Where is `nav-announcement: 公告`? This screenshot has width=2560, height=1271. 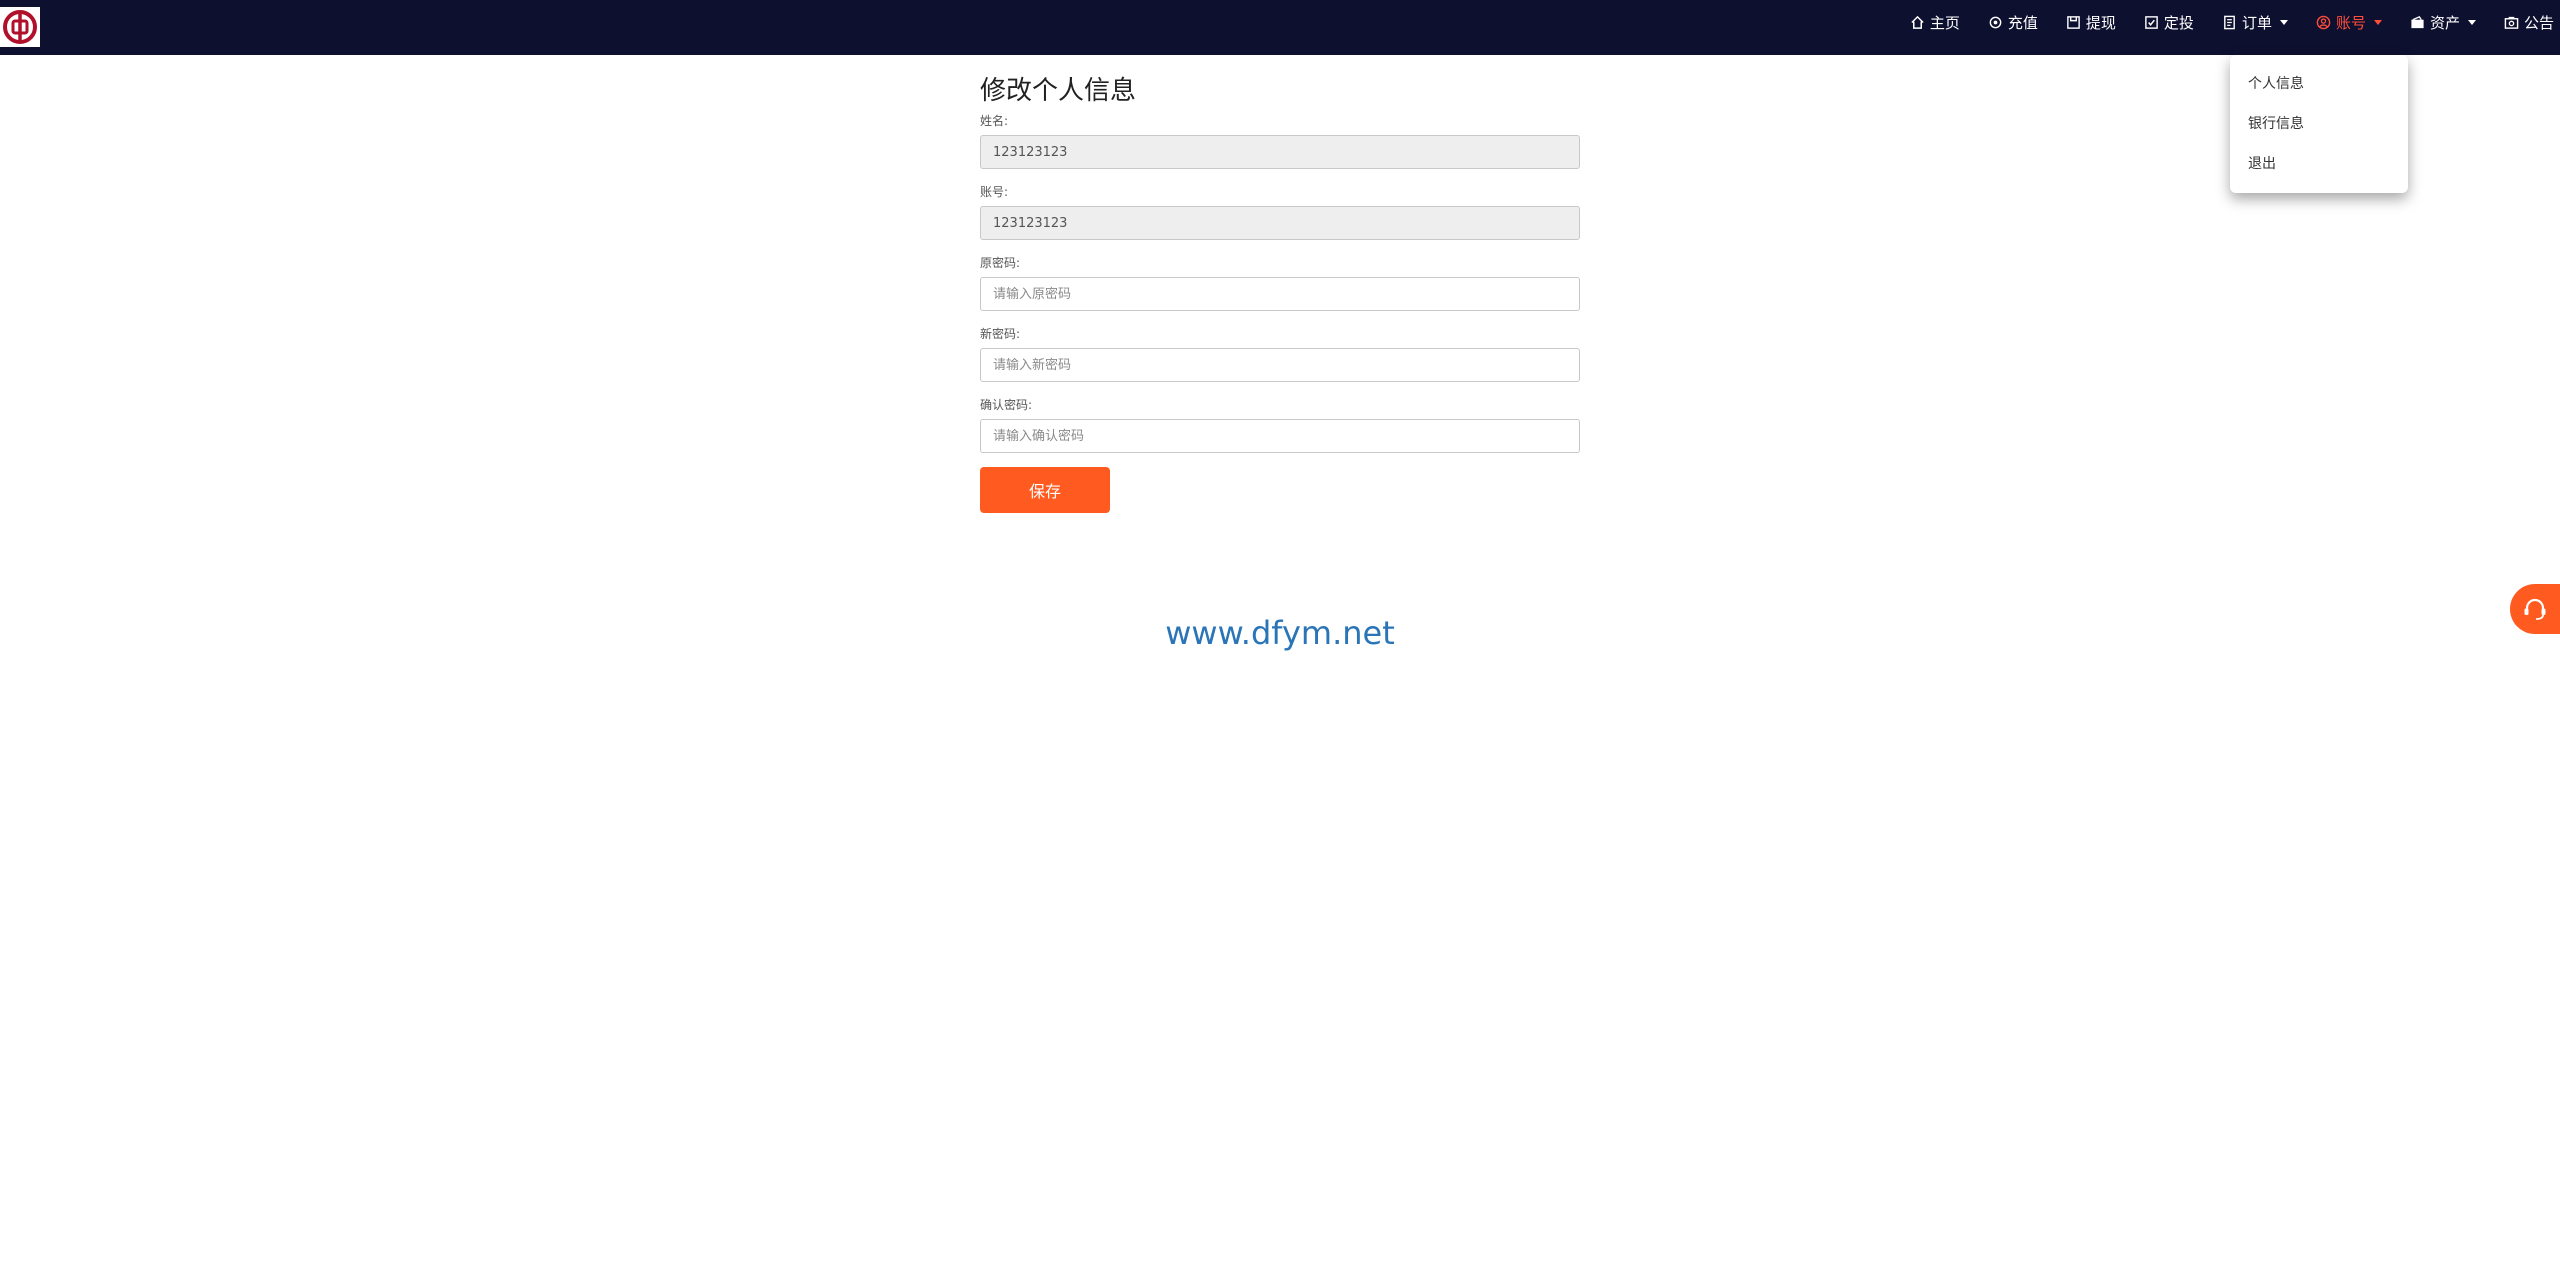 nav-announcement: 公告 is located at coordinates (2529, 22).